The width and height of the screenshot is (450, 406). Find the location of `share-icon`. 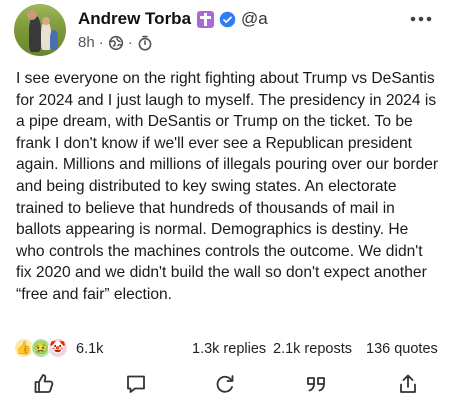

share-icon is located at coordinates (408, 383).